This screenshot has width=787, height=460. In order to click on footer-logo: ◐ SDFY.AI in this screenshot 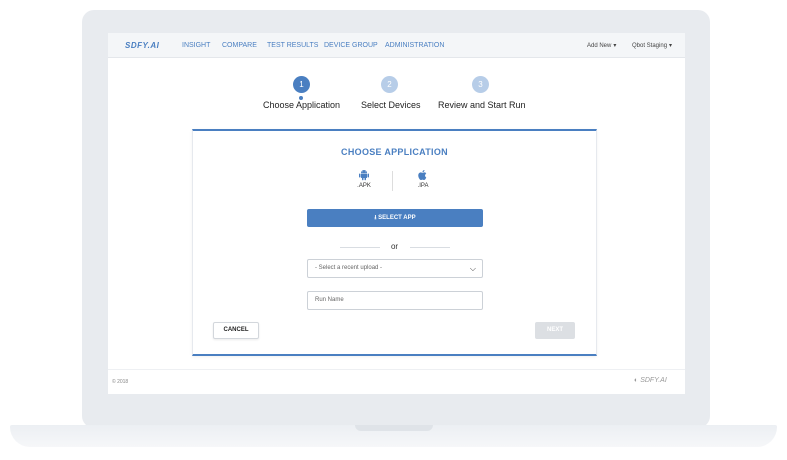, I will do `click(650, 380)`.